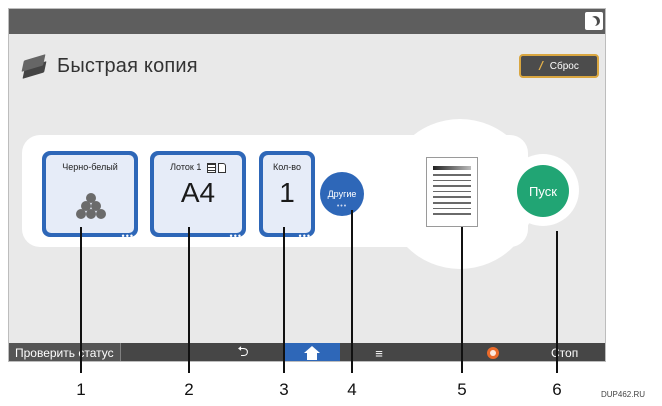 The width and height of the screenshot is (662, 406). Describe the element at coordinates (287, 167) in the screenshot. I see `quantity-label: Кол-во` at that location.